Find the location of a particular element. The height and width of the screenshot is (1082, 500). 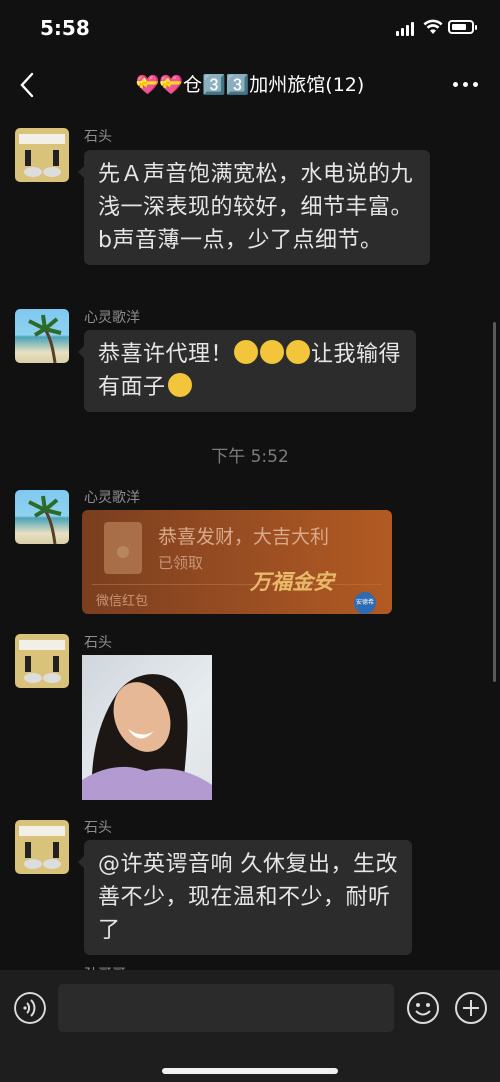

red-packet-card: 恭喜发财，大吉大利 已领取 微信红包 万福金安 安德希 is located at coordinates (237, 562).